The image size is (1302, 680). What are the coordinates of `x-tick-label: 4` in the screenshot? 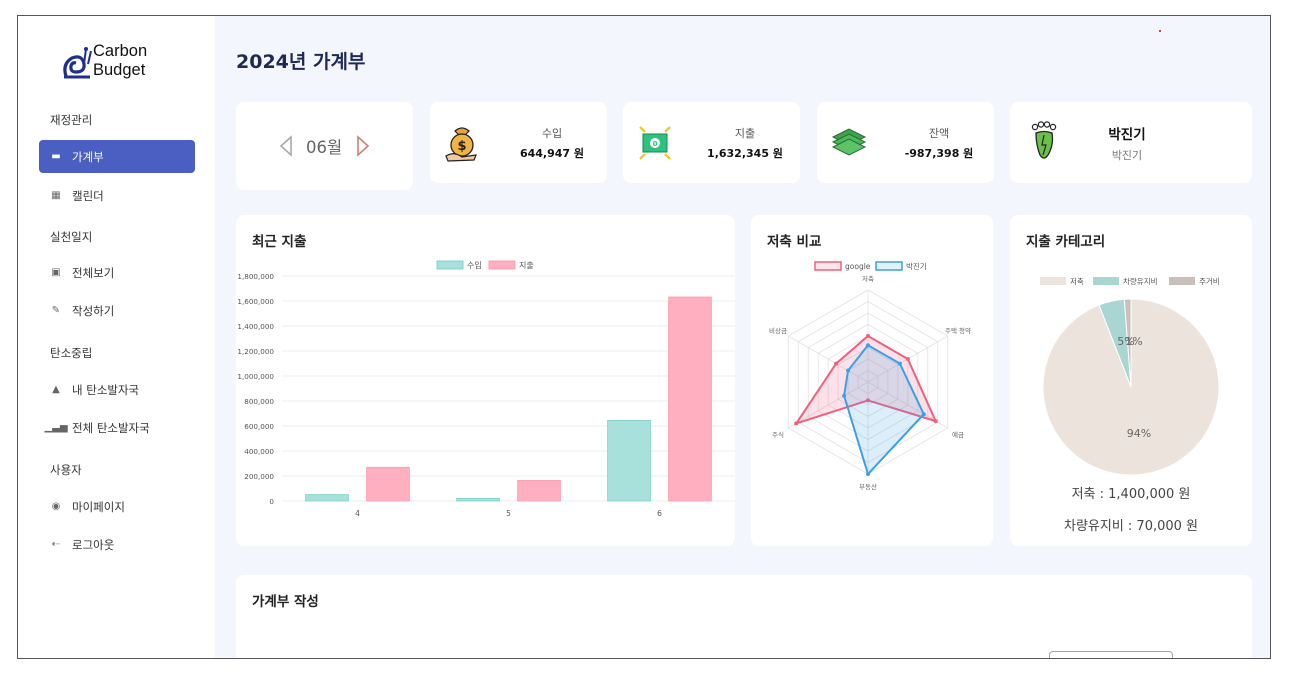 It's located at (357, 513).